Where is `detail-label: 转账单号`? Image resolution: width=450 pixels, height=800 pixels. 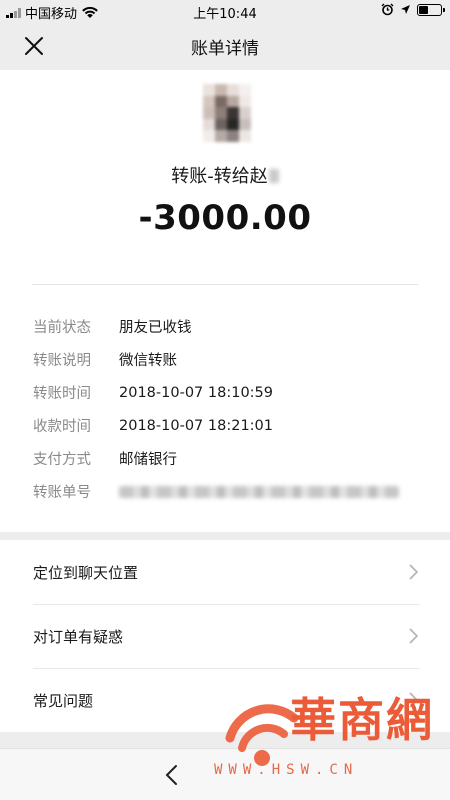 detail-label: 转账单号 is located at coordinates (62, 493).